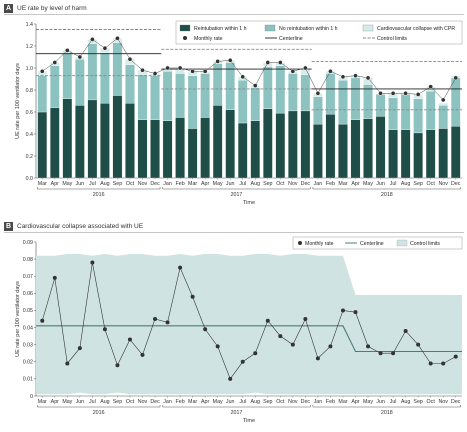 This screenshot has width=467, height=432. What do you see at coordinates (416, 29) in the screenshot?
I see `legend-label: Cardiovascular collapse with CPR` at bounding box center [416, 29].